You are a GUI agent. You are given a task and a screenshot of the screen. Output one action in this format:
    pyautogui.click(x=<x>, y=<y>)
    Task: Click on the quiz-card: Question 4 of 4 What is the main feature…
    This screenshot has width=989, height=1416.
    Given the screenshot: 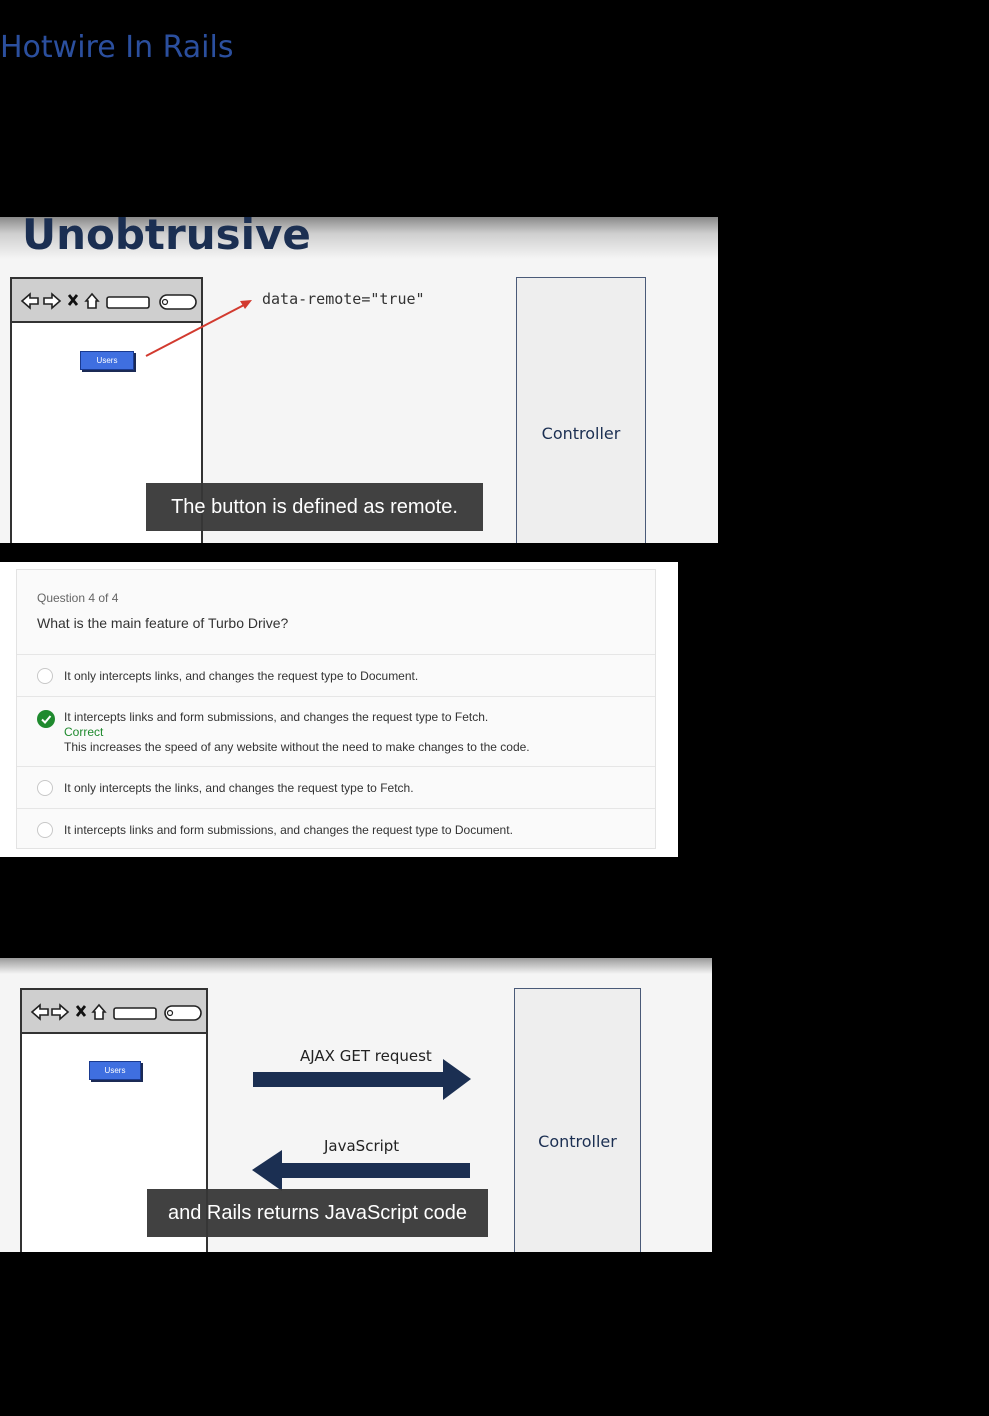 What is the action you would take?
    pyautogui.click(x=336, y=709)
    